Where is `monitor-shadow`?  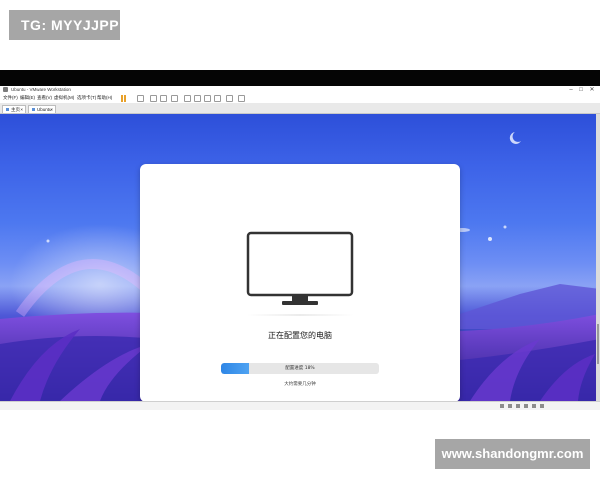
monitor-shadow is located at coordinates (300, 315).